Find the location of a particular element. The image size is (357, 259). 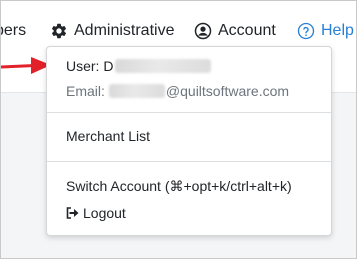

user-label: User: D is located at coordinates (90, 66).